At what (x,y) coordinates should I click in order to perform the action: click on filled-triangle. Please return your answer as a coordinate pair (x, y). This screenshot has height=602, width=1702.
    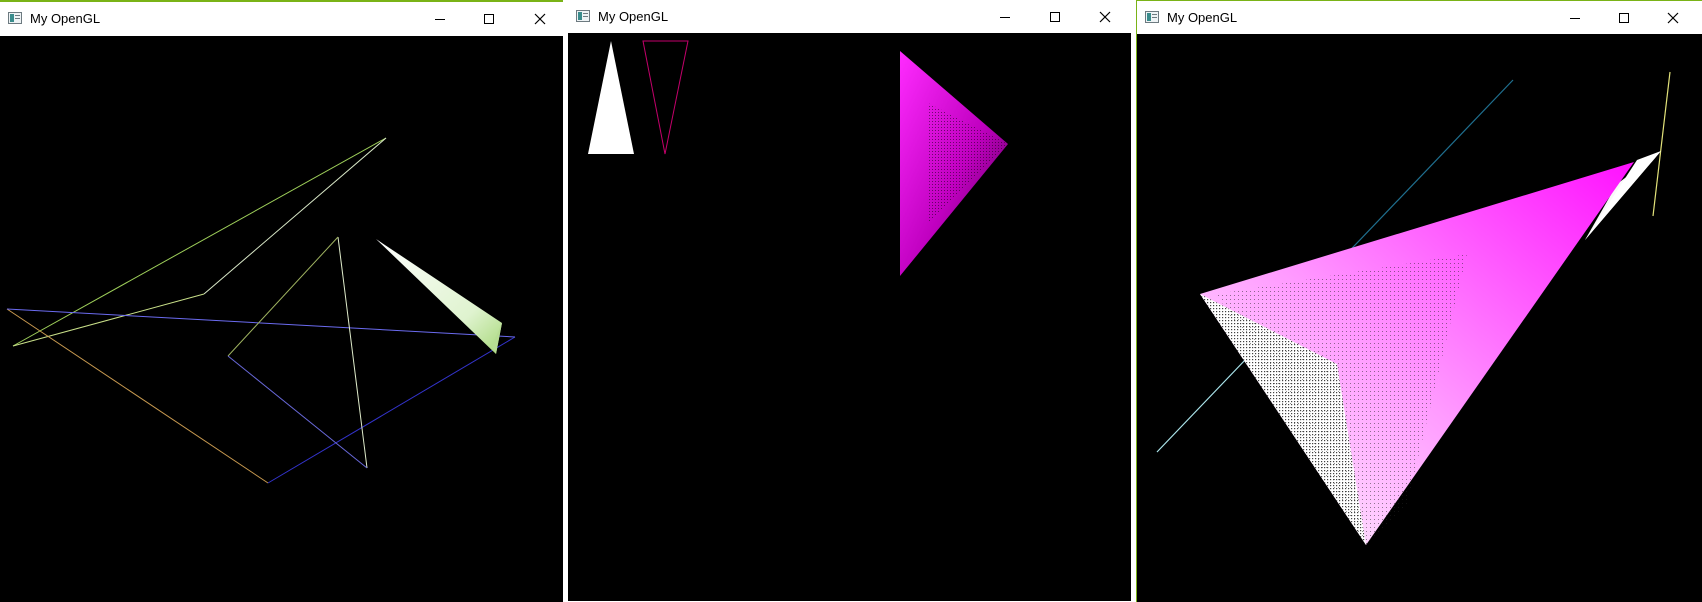
    Looking at the image, I should click on (439, 296).